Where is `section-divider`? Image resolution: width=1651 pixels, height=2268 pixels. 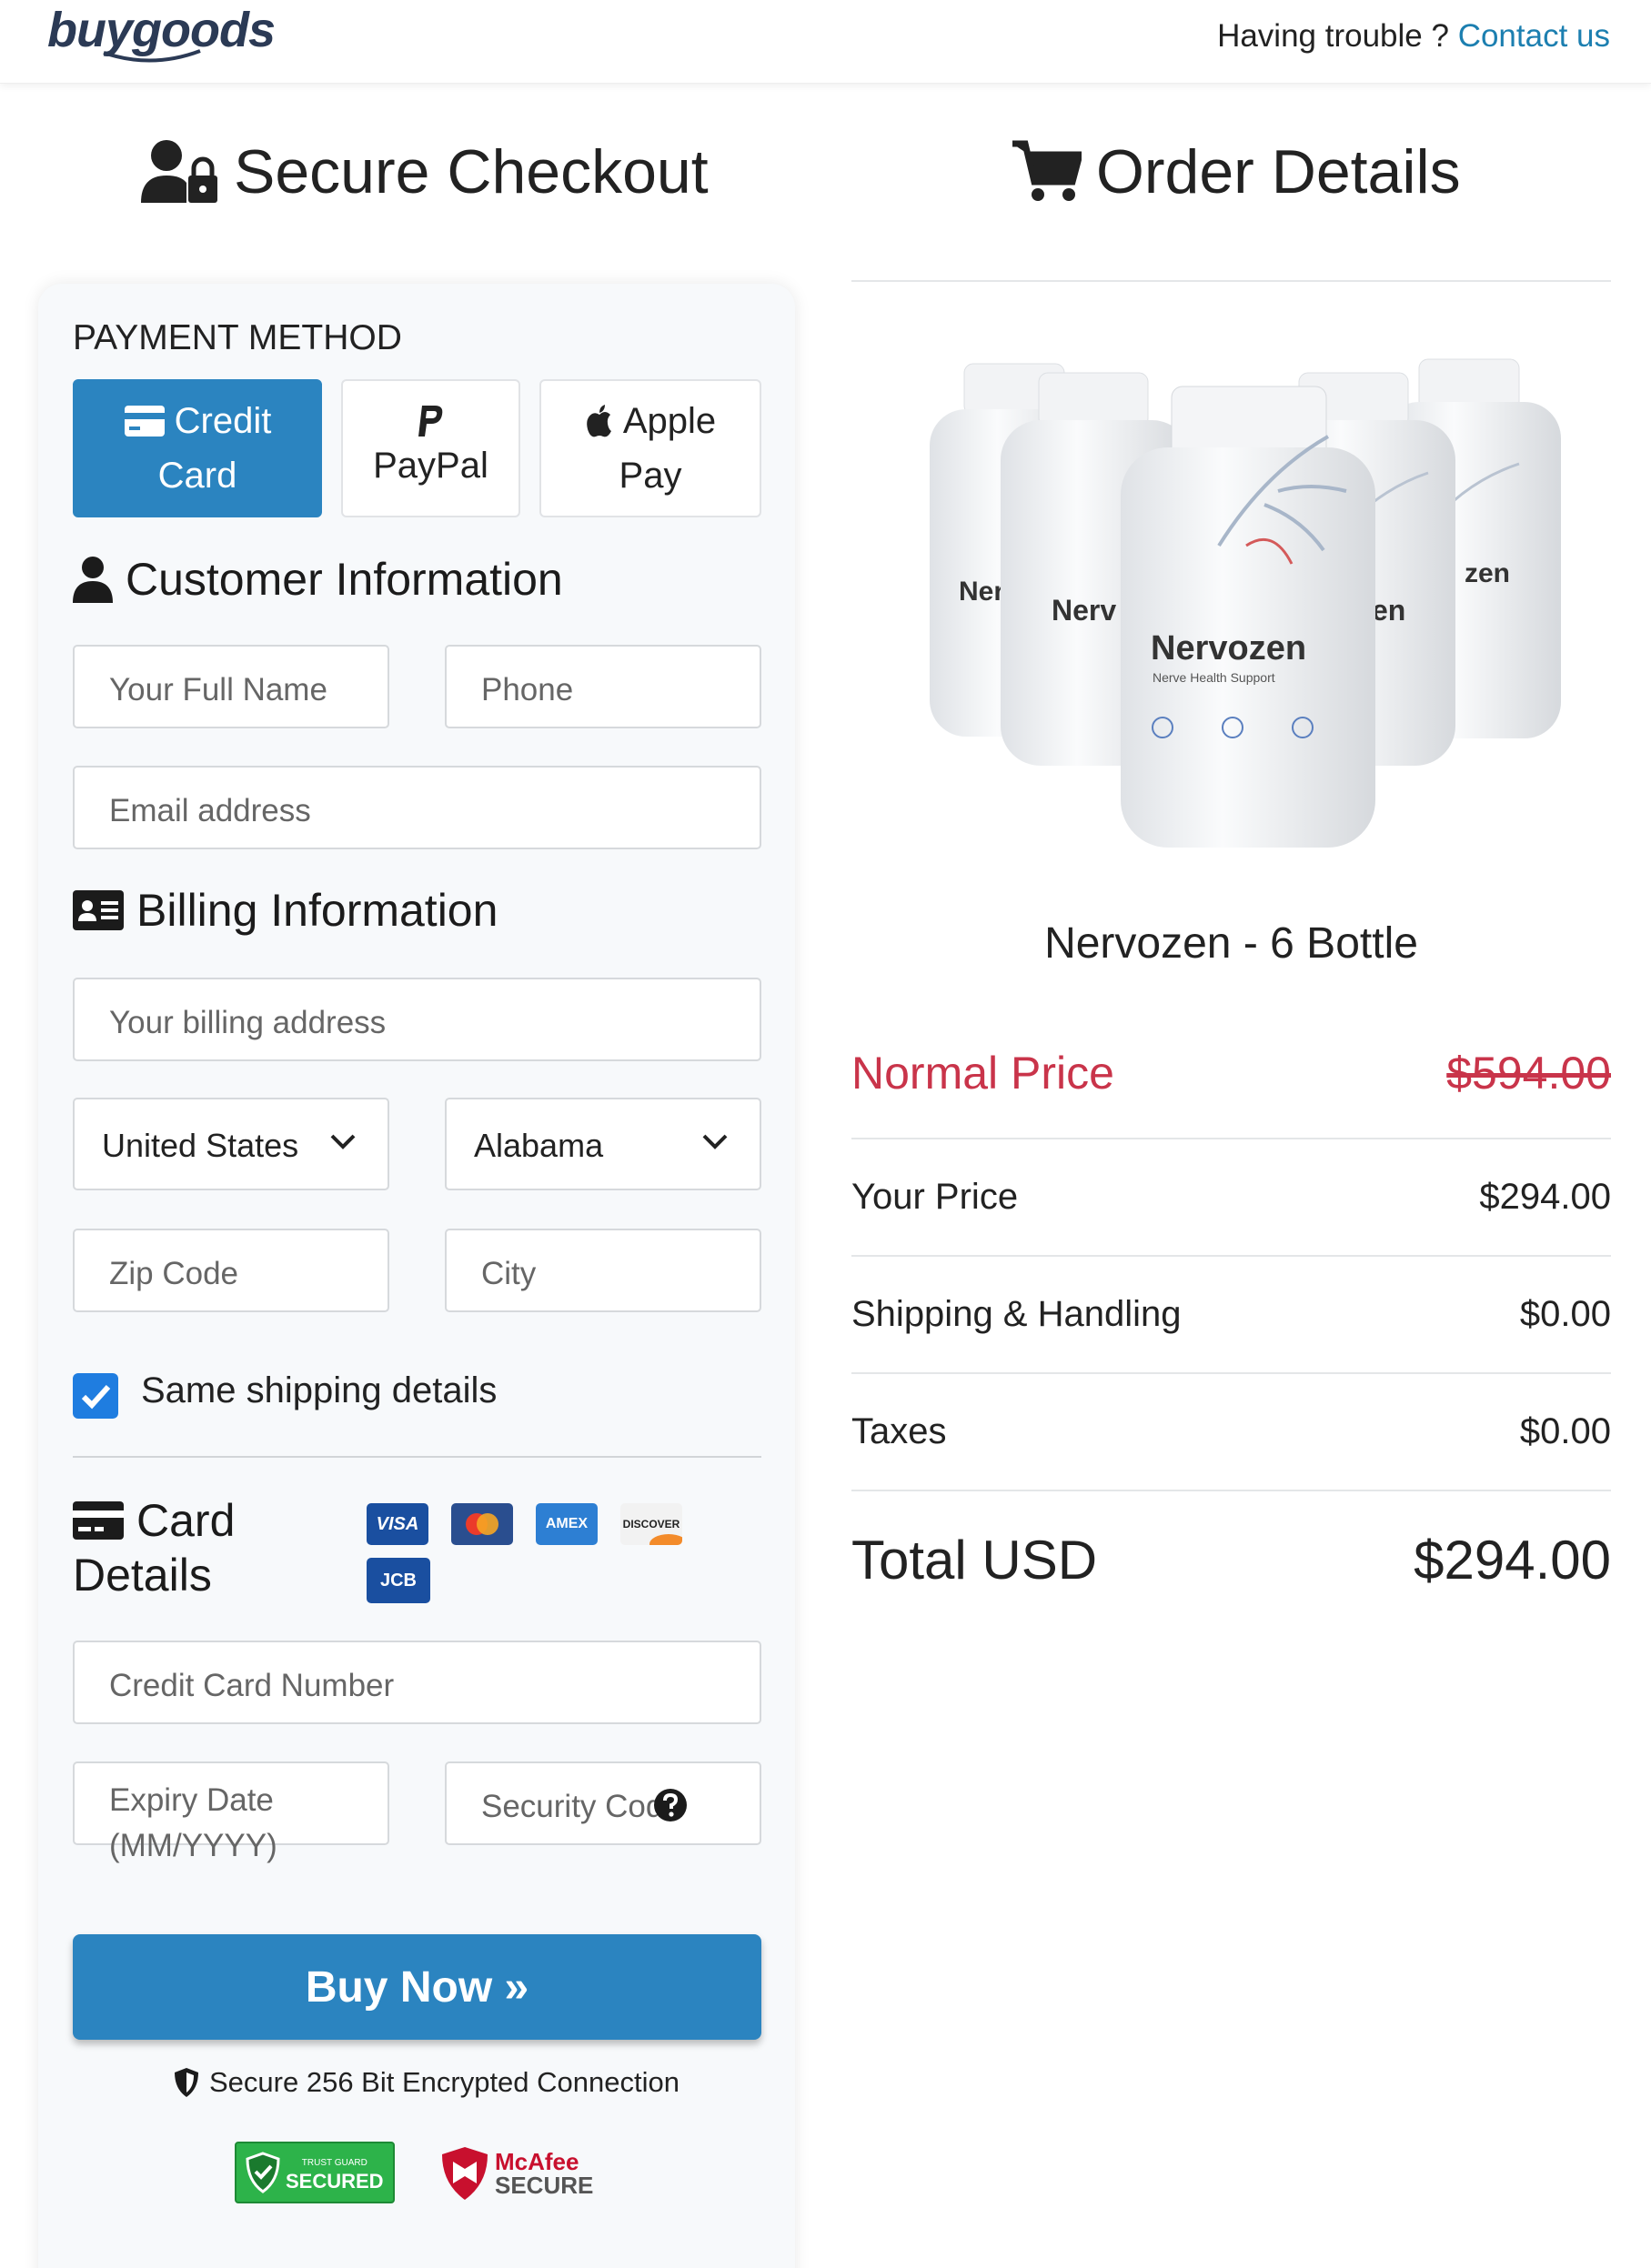 section-divider is located at coordinates (417, 1457).